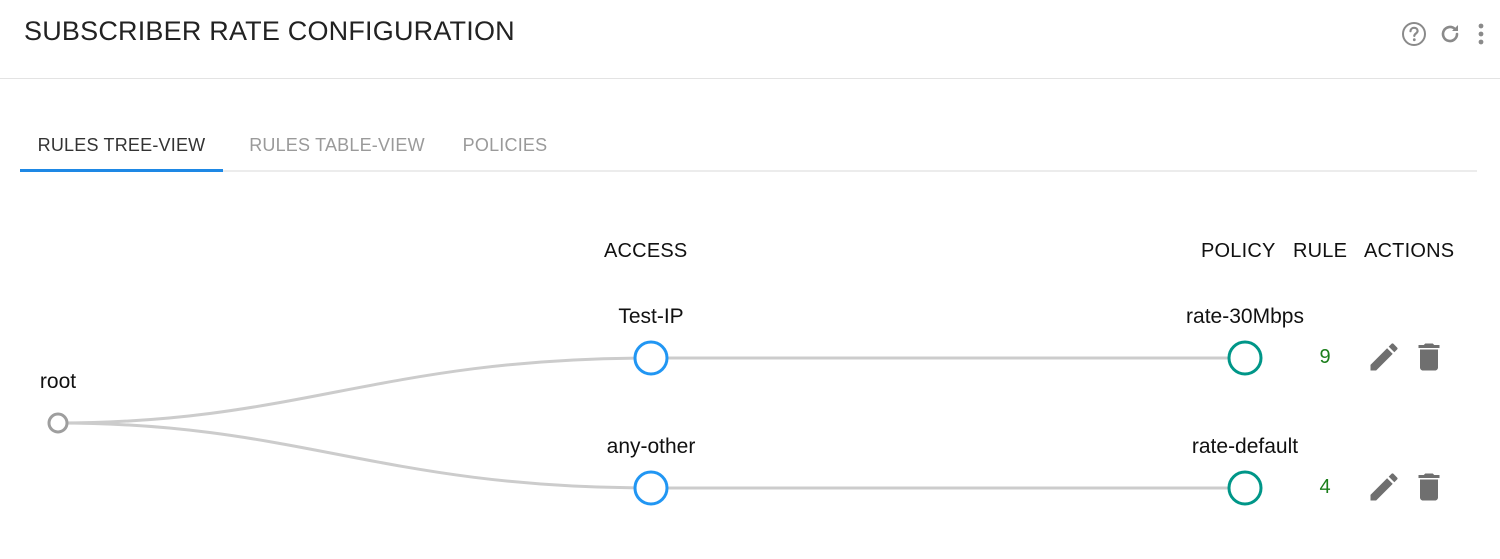 The width and height of the screenshot is (1500, 559). I want to click on column-header-policy: POLICY, so click(1238, 251).